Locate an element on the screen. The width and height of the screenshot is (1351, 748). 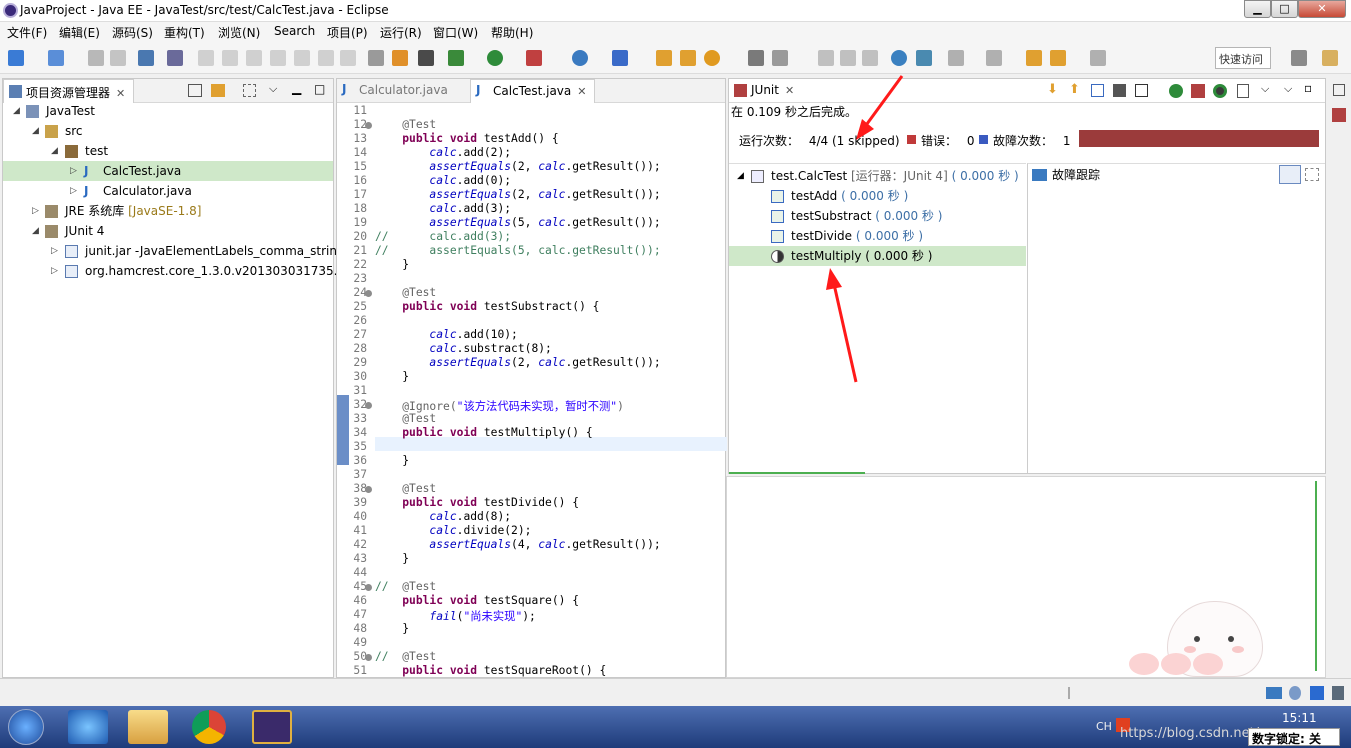
arrow-to-skipped is located at coordinates (883, 102).